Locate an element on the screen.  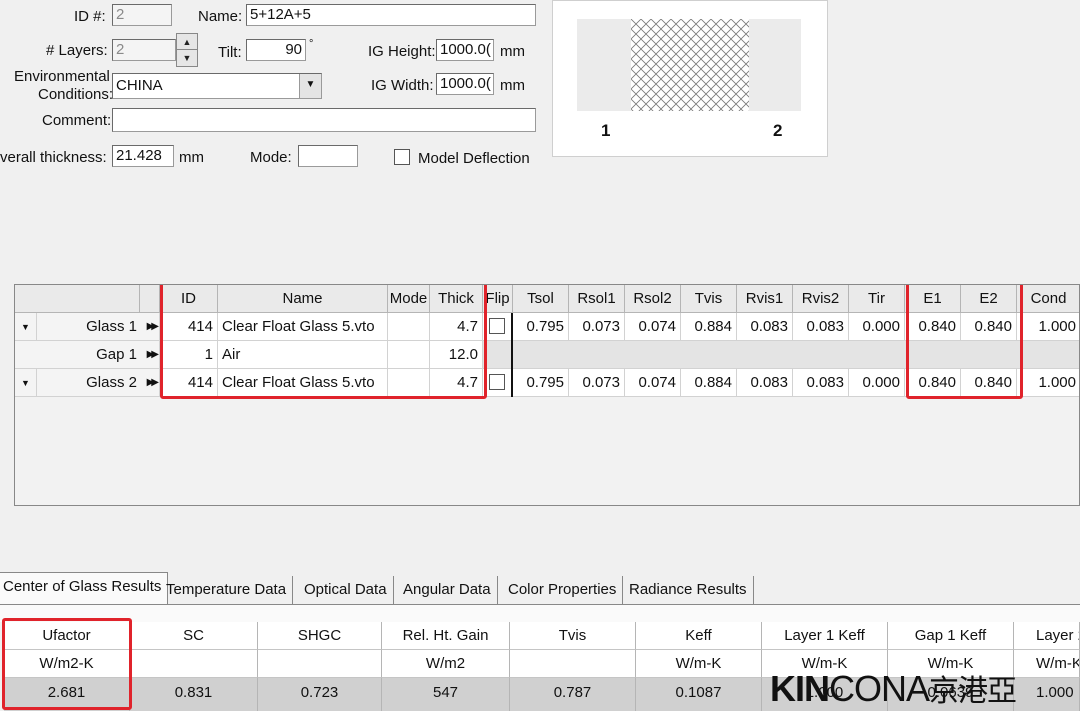
col-header-mode: Mode is located at coordinates (409, 299).